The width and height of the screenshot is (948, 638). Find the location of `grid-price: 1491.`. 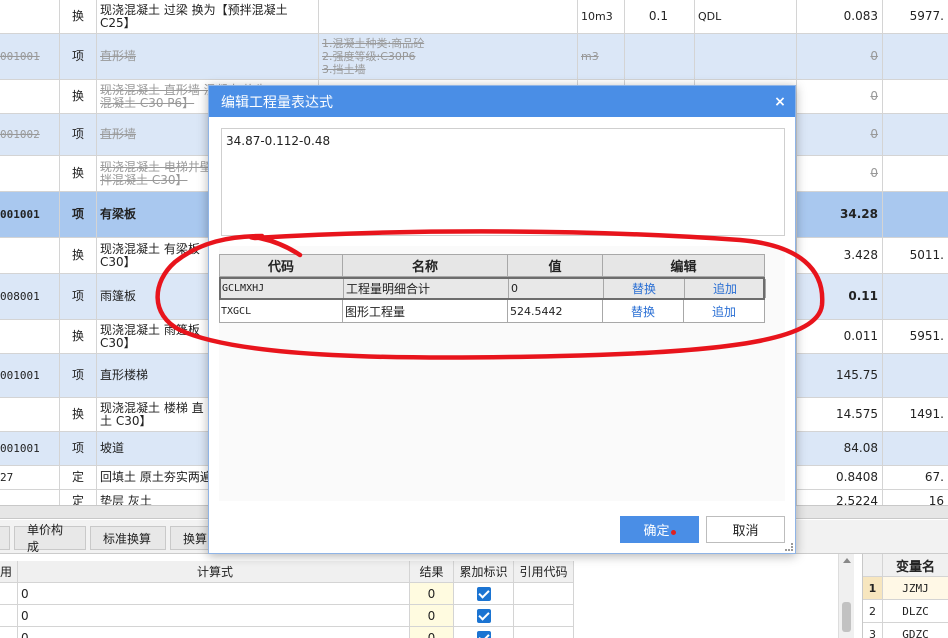

grid-price: 1491. is located at coordinates (926, 414).